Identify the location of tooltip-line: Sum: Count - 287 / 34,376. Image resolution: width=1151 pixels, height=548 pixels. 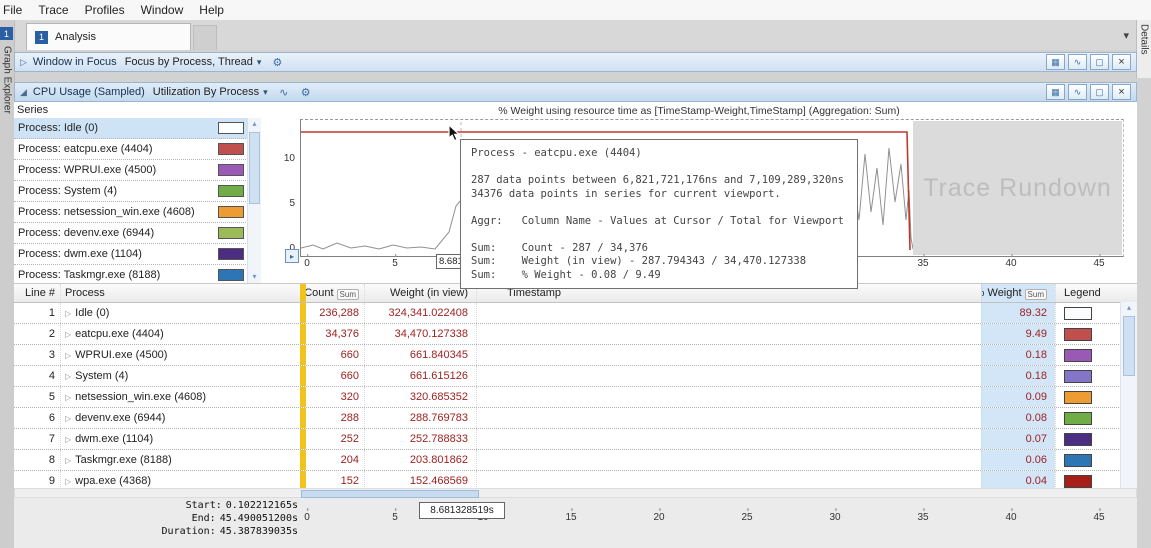
(560, 247).